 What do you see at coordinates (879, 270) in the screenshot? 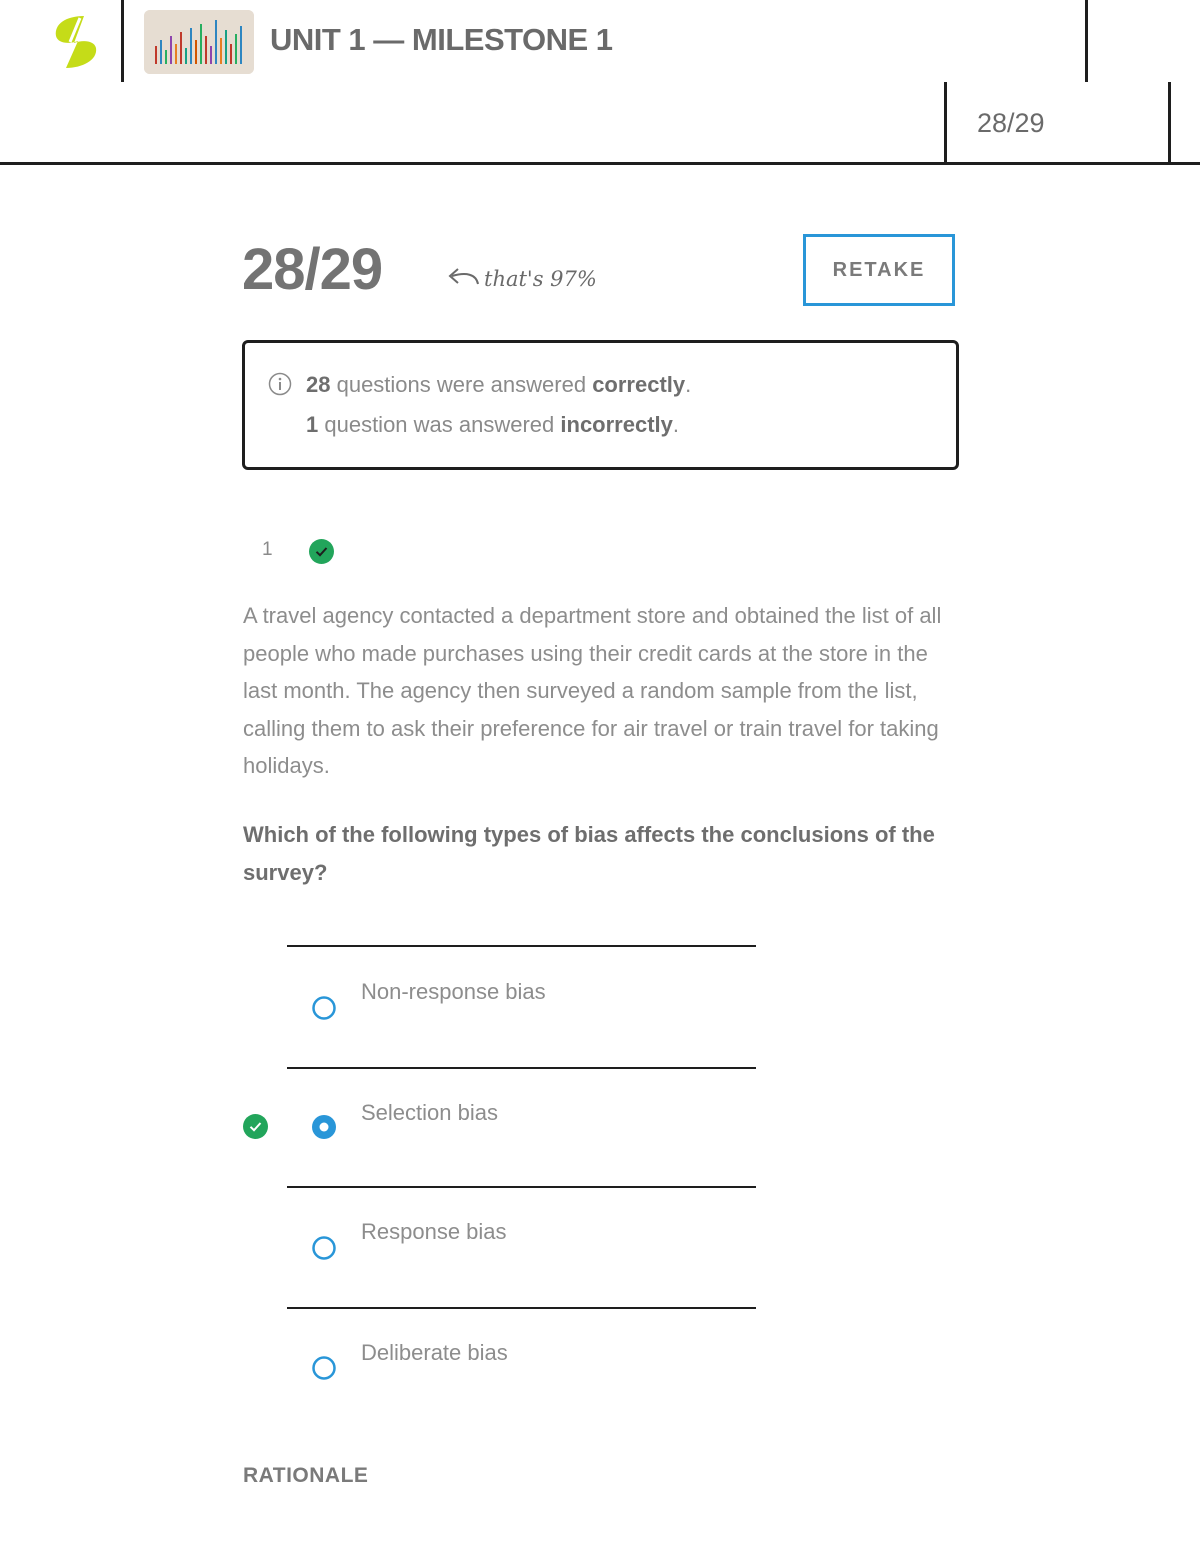
I see `retake-button: RETAKE` at bounding box center [879, 270].